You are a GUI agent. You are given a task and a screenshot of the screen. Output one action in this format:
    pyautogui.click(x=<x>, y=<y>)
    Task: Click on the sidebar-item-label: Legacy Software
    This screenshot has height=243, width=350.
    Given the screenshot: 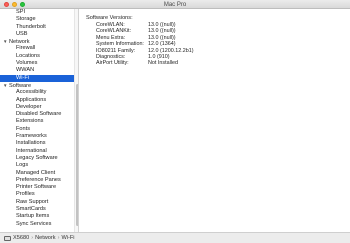 What is the action you would take?
    pyautogui.click(x=37, y=157)
    